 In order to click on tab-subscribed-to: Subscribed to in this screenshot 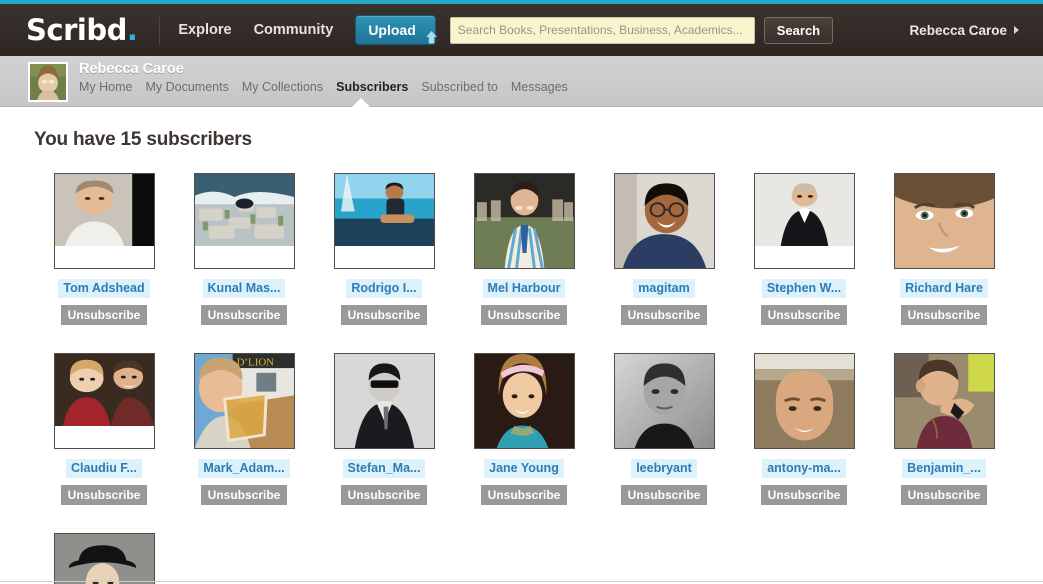, I will do `click(459, 87)`.